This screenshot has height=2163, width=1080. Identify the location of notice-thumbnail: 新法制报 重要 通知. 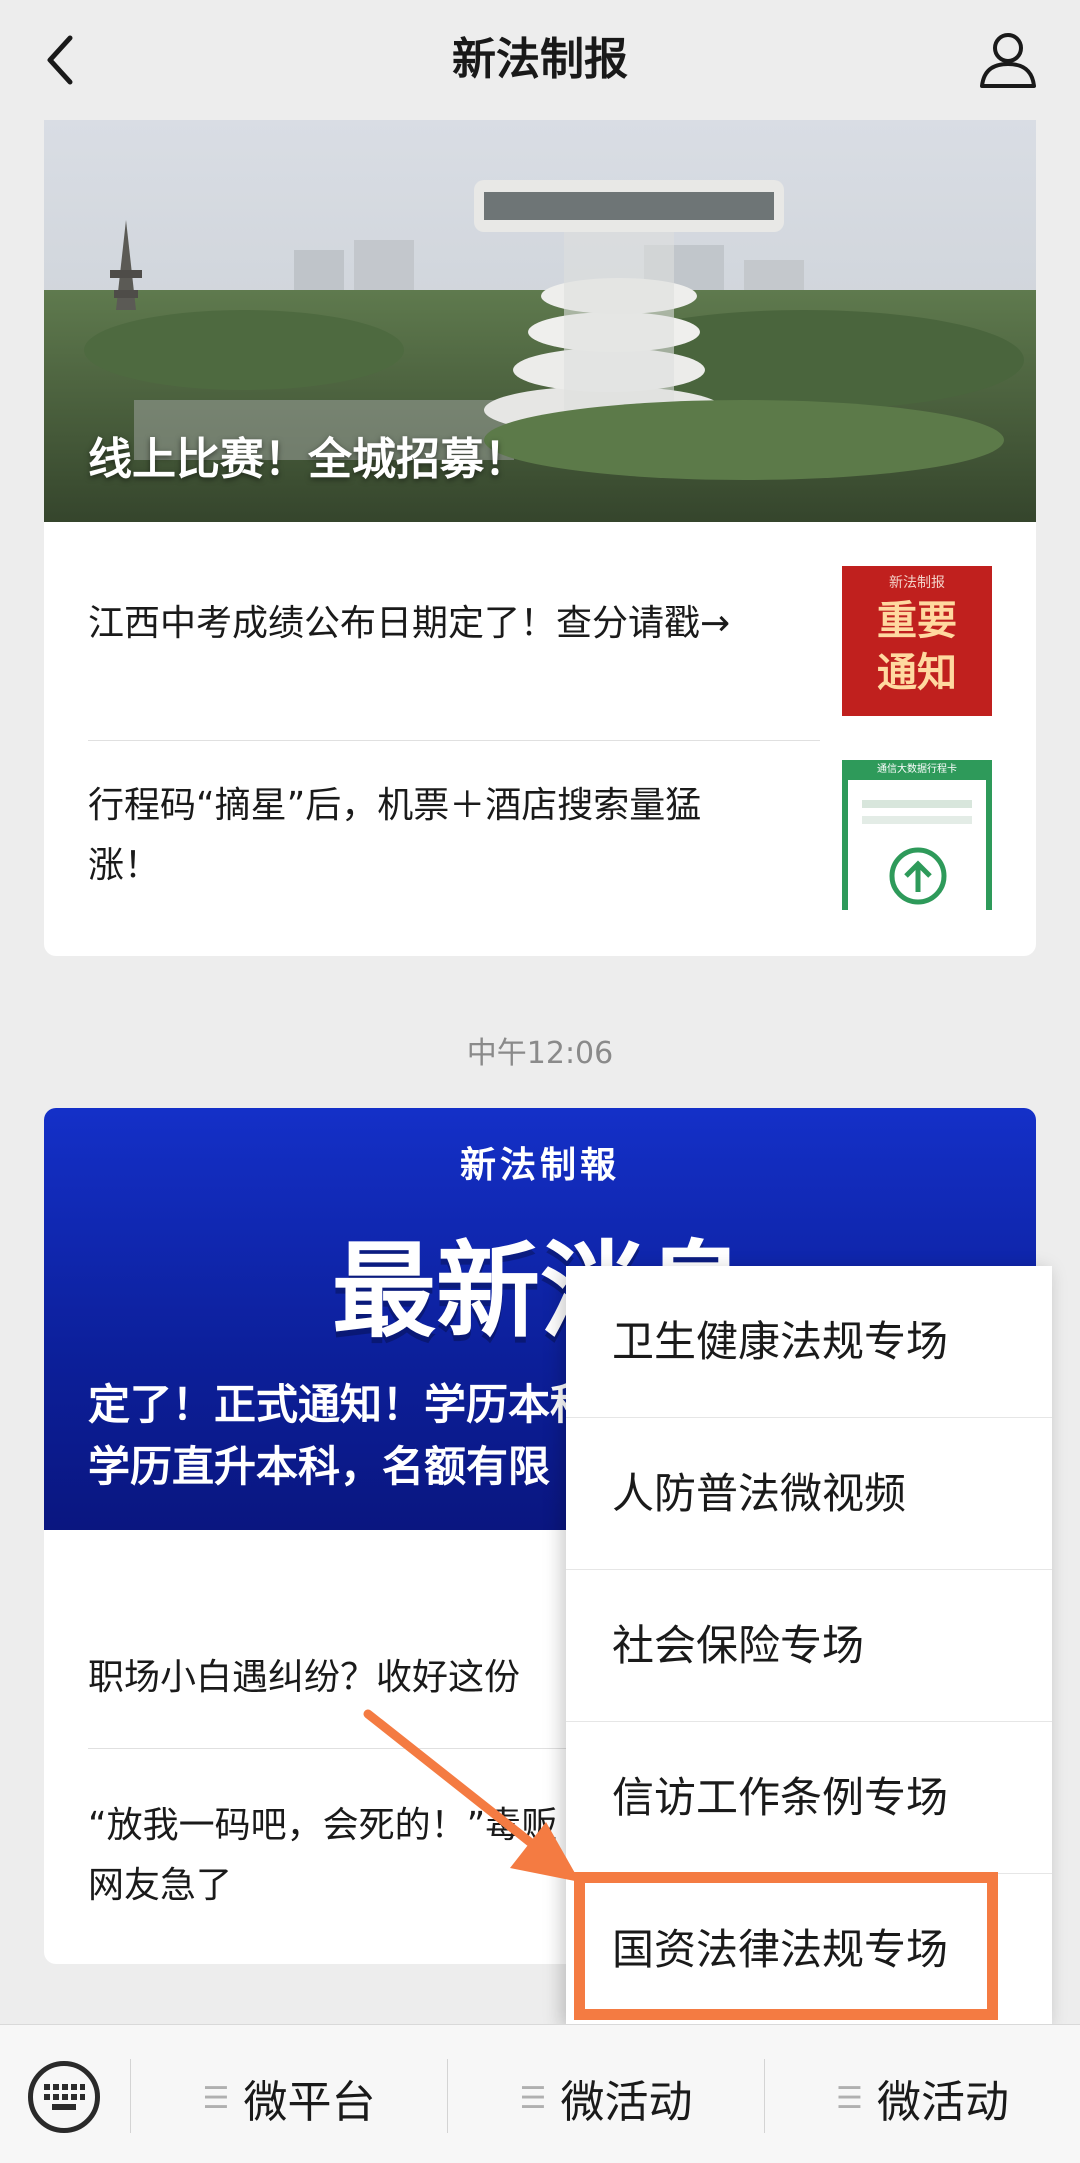
(917, 641).